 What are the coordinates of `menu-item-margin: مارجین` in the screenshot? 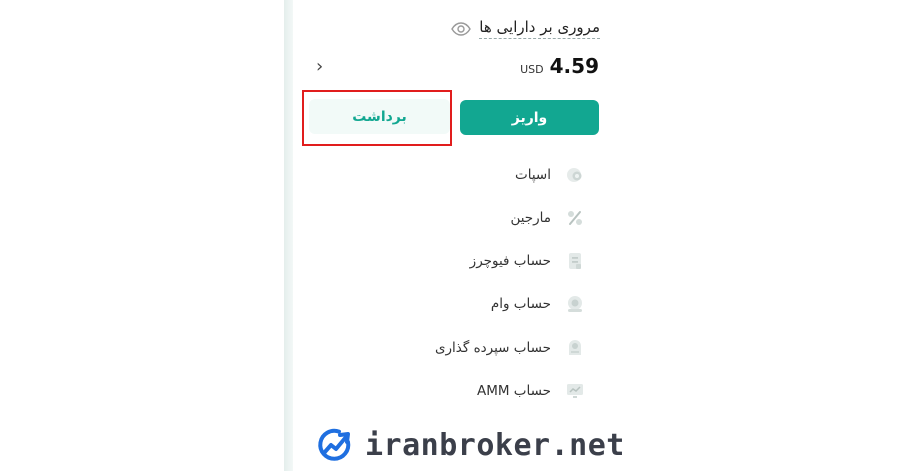 It's located at (547, 218).